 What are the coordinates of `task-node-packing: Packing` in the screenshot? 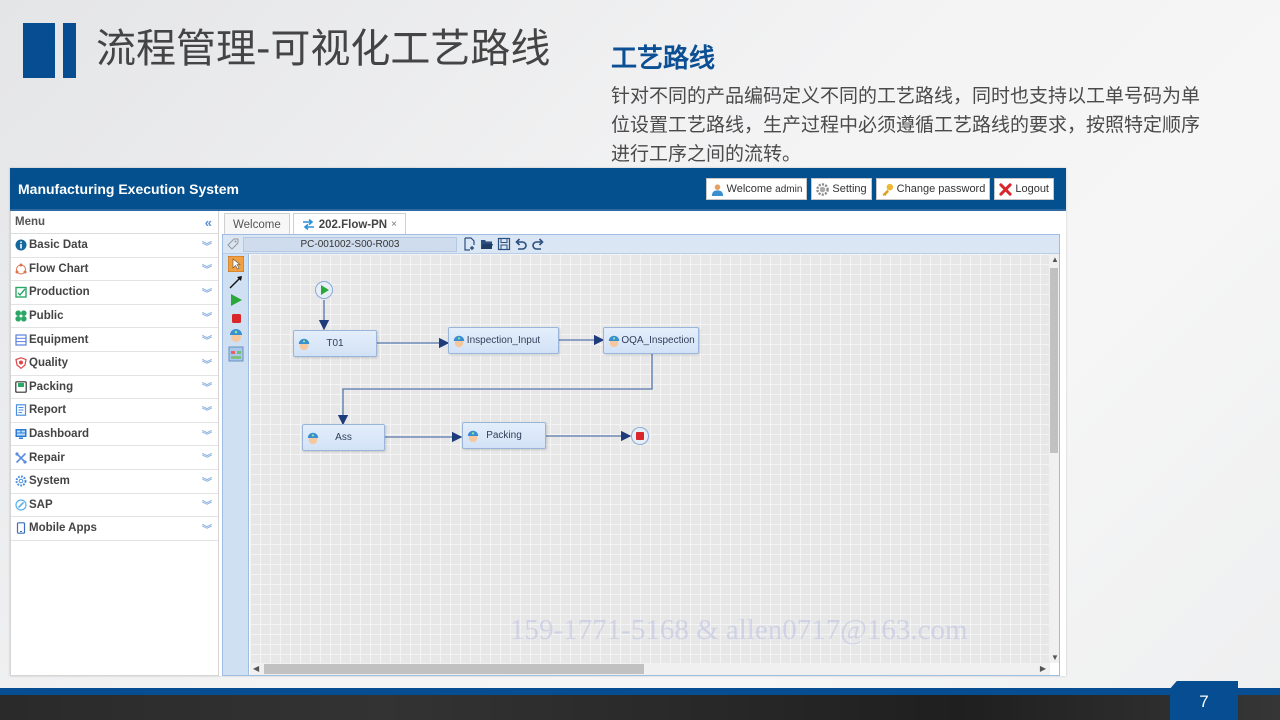 It's located at (504, 435).